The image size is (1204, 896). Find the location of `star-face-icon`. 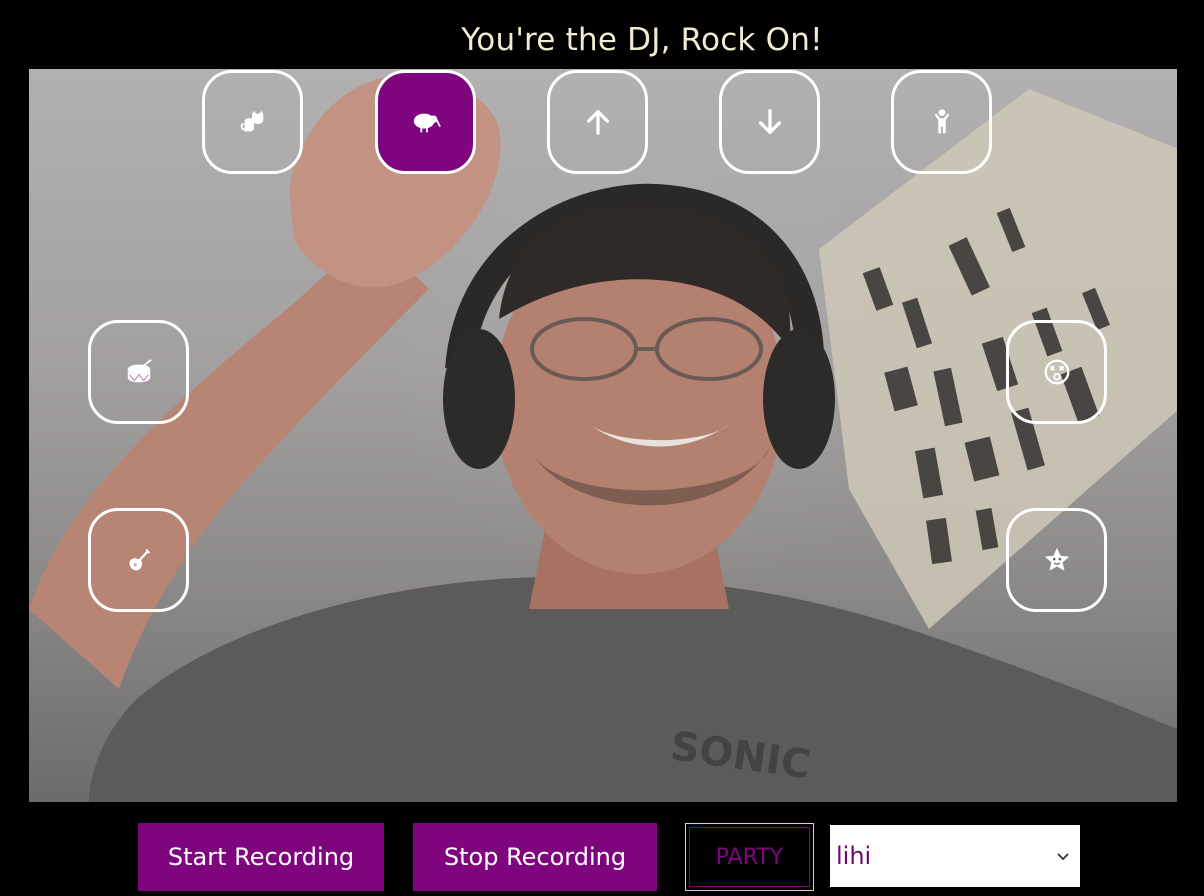

star-face-icon is located at coordinates (1056, 559).